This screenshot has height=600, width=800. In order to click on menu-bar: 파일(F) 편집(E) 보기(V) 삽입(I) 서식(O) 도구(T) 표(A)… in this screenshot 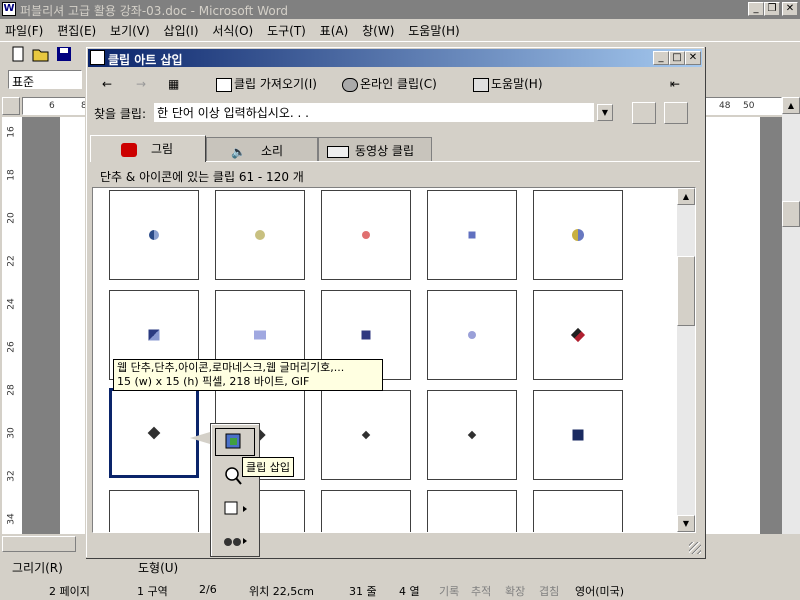, I will do `click(400, 30)`.